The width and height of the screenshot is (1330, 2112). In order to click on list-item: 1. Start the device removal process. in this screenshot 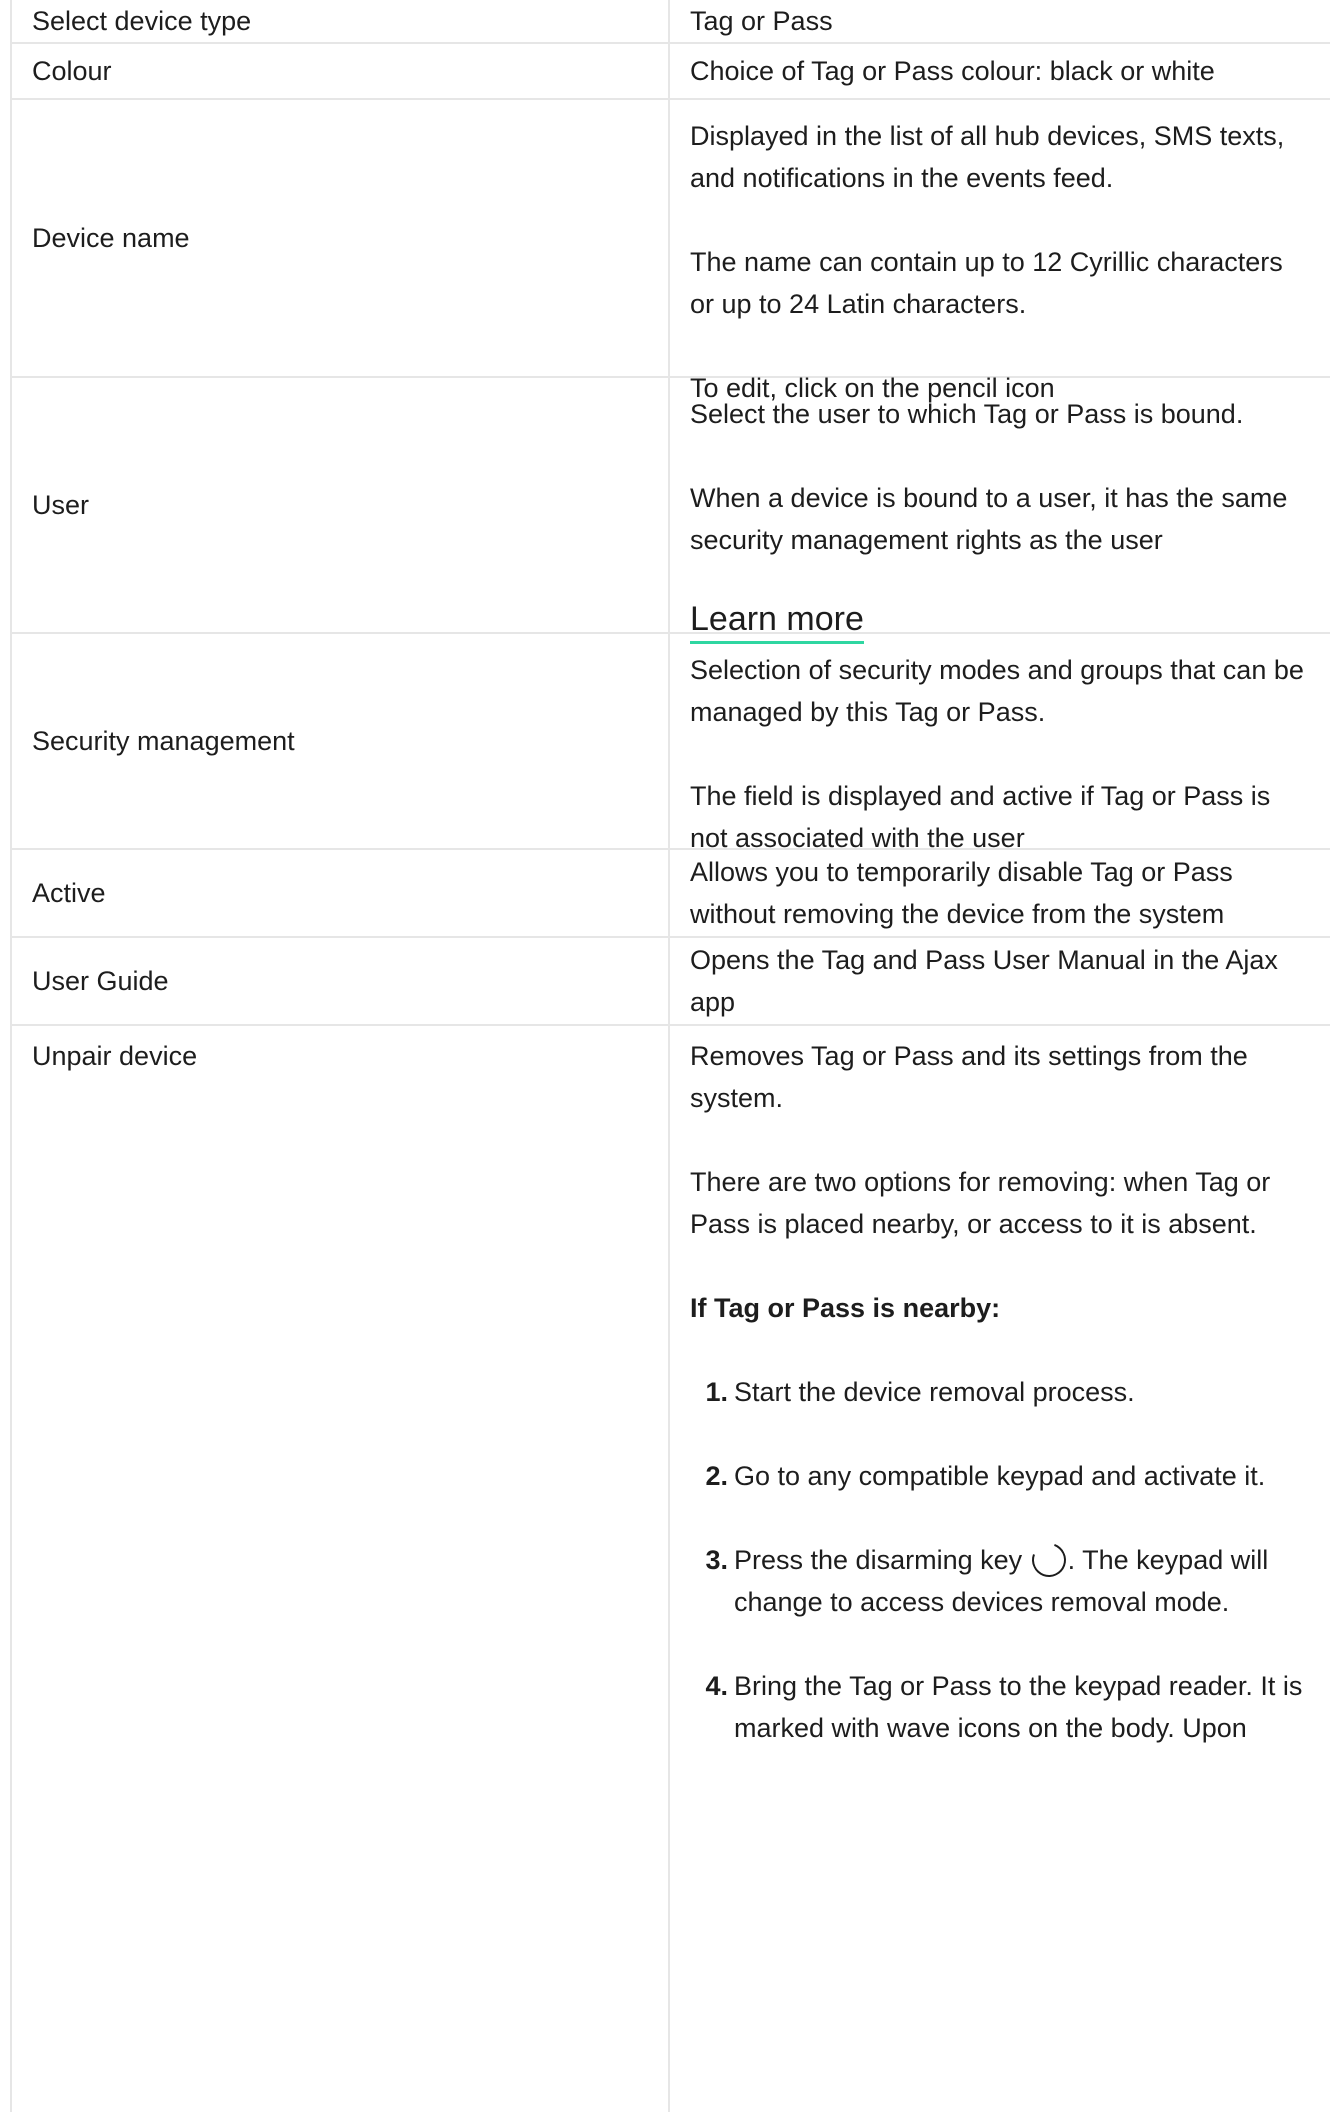, I will do `click(1002, 1392)`.